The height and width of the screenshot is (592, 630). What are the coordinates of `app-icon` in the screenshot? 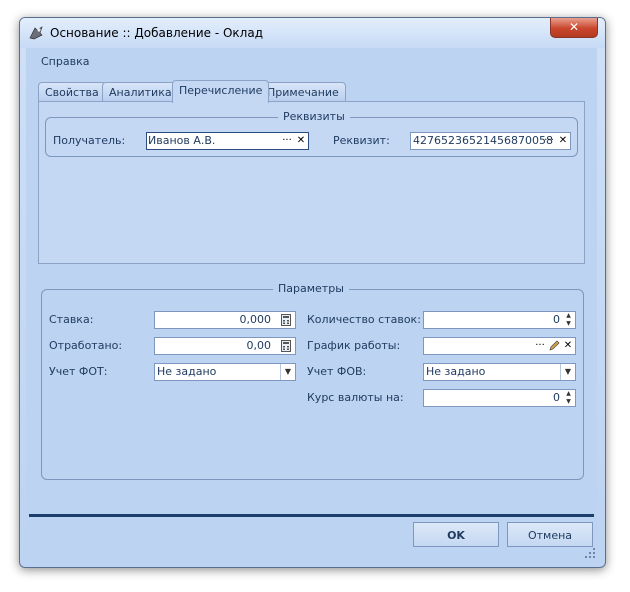 It's located at (36, 33).